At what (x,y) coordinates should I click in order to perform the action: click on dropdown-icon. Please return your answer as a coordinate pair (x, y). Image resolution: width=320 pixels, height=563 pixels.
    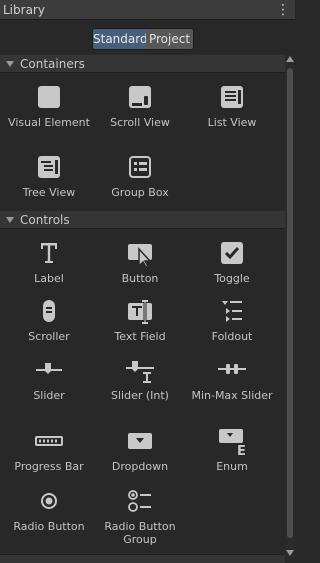
    Looking at the image, I should click on (140, 441).